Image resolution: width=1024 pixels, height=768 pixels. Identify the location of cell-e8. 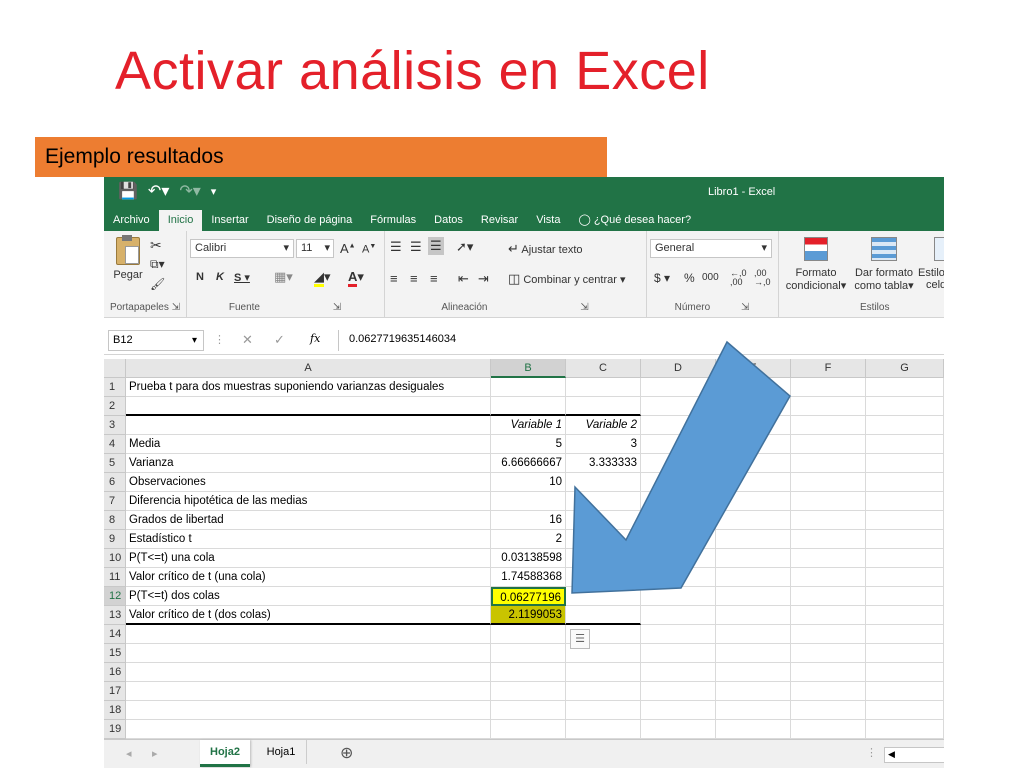
(753, 520).